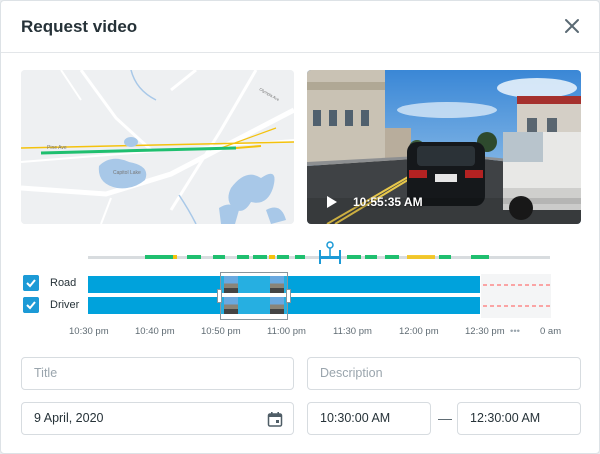 The width and height of the screenshot is (600, 454). I want to click on tick-label: 10:40 pm, so click(155, 331).